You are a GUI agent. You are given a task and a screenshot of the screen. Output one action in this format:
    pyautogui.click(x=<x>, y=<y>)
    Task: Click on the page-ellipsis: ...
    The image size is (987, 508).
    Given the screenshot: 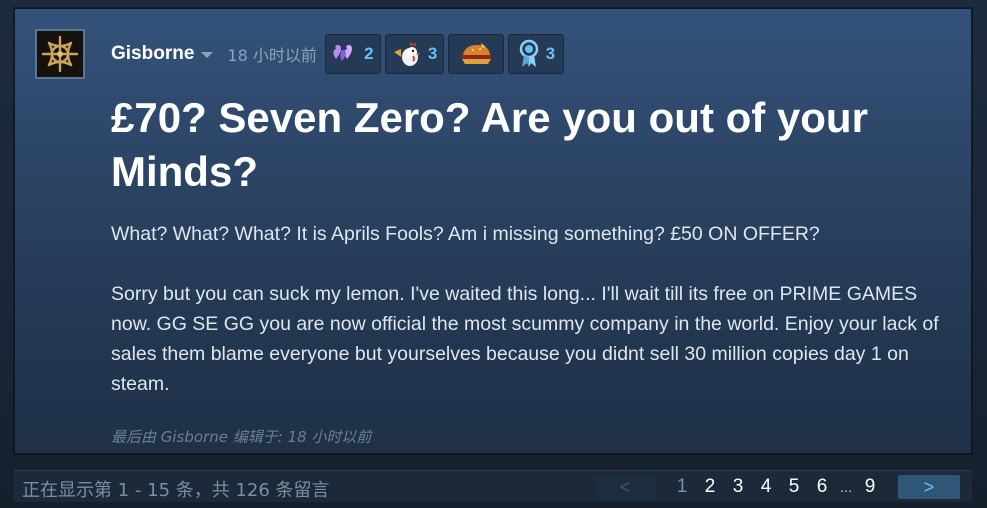 What is the action you would take?
    pyautogui.click(x=846, y=487)
    